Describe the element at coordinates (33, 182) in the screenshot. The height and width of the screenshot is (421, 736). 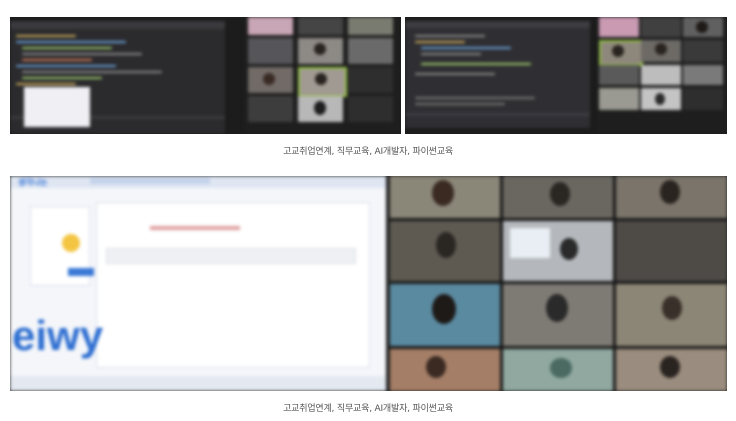
I see `browser-logo: 생각나는` at that location.